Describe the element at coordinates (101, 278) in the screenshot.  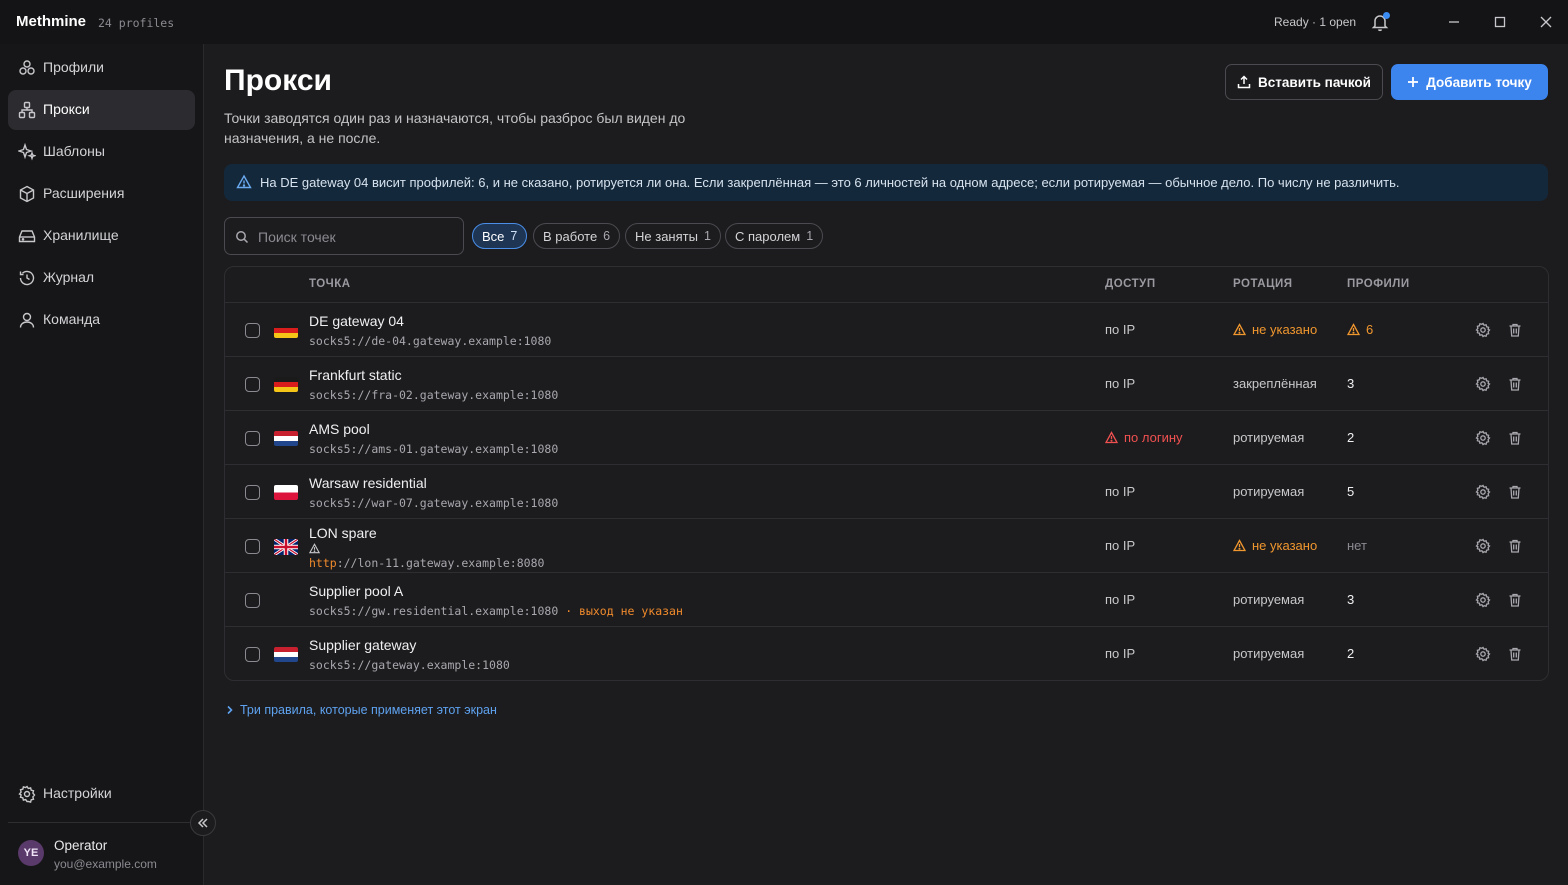
I see `sidebar-item-history: Журнал` at that location.